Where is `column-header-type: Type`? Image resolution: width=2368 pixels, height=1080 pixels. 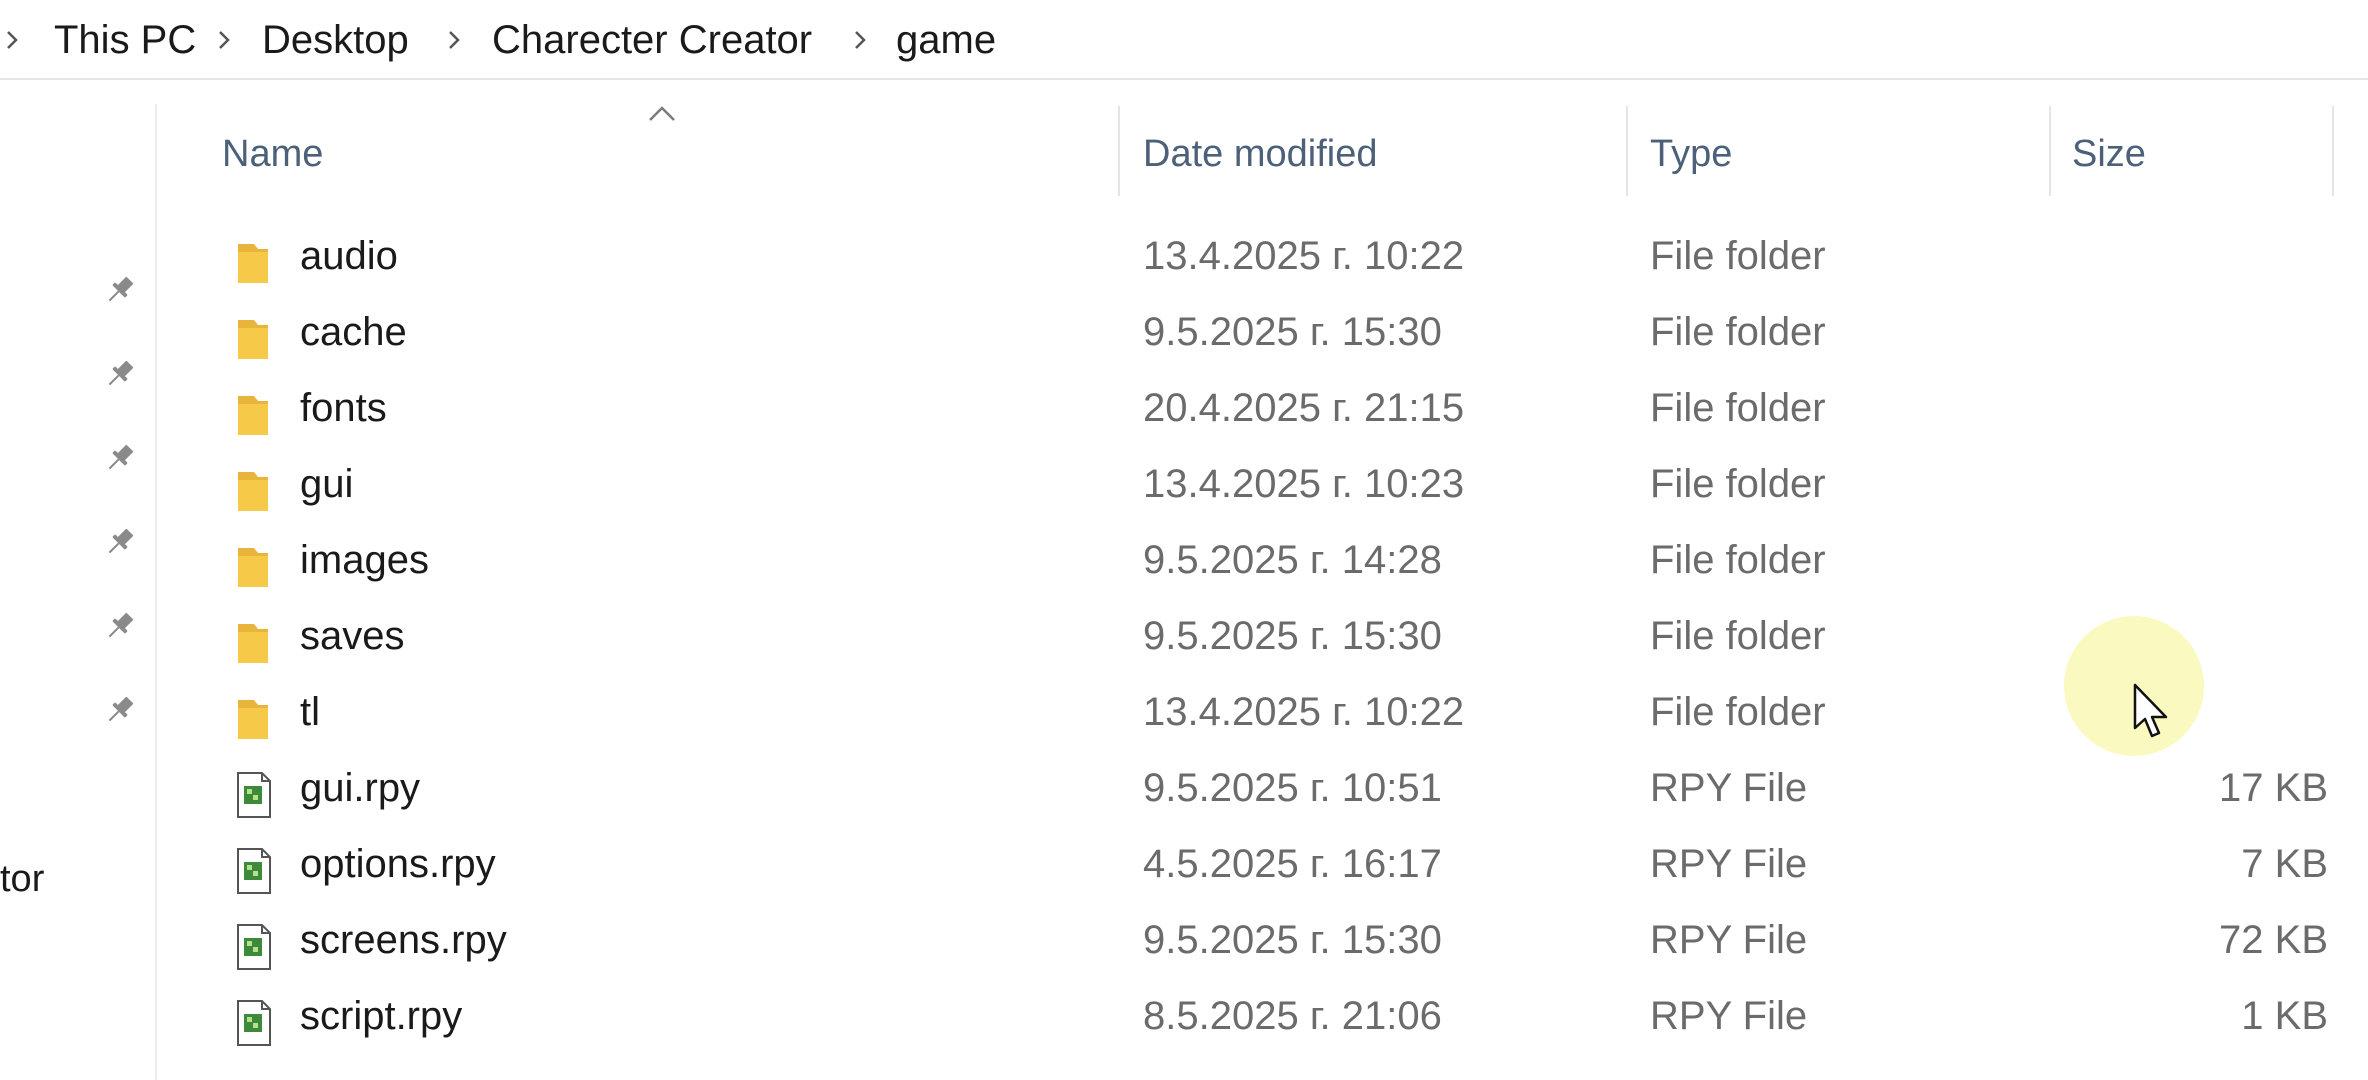
column-header-type: Type is located at coordinates (1691, 154).